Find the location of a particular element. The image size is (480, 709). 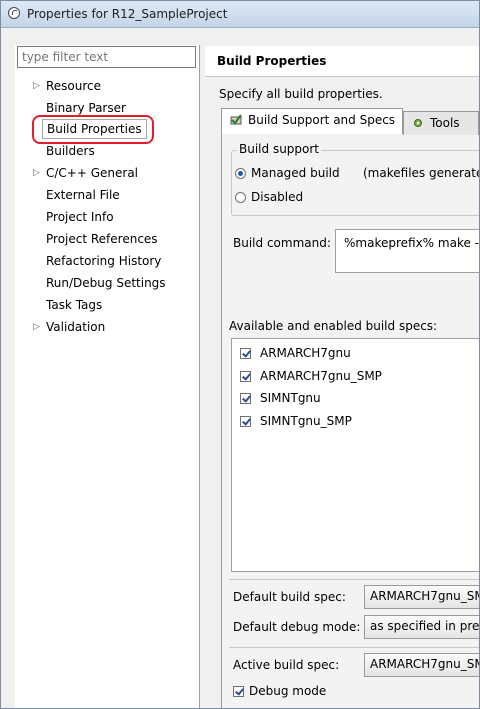

tree-item-external-file: External File is located at coordinates (83, 195).